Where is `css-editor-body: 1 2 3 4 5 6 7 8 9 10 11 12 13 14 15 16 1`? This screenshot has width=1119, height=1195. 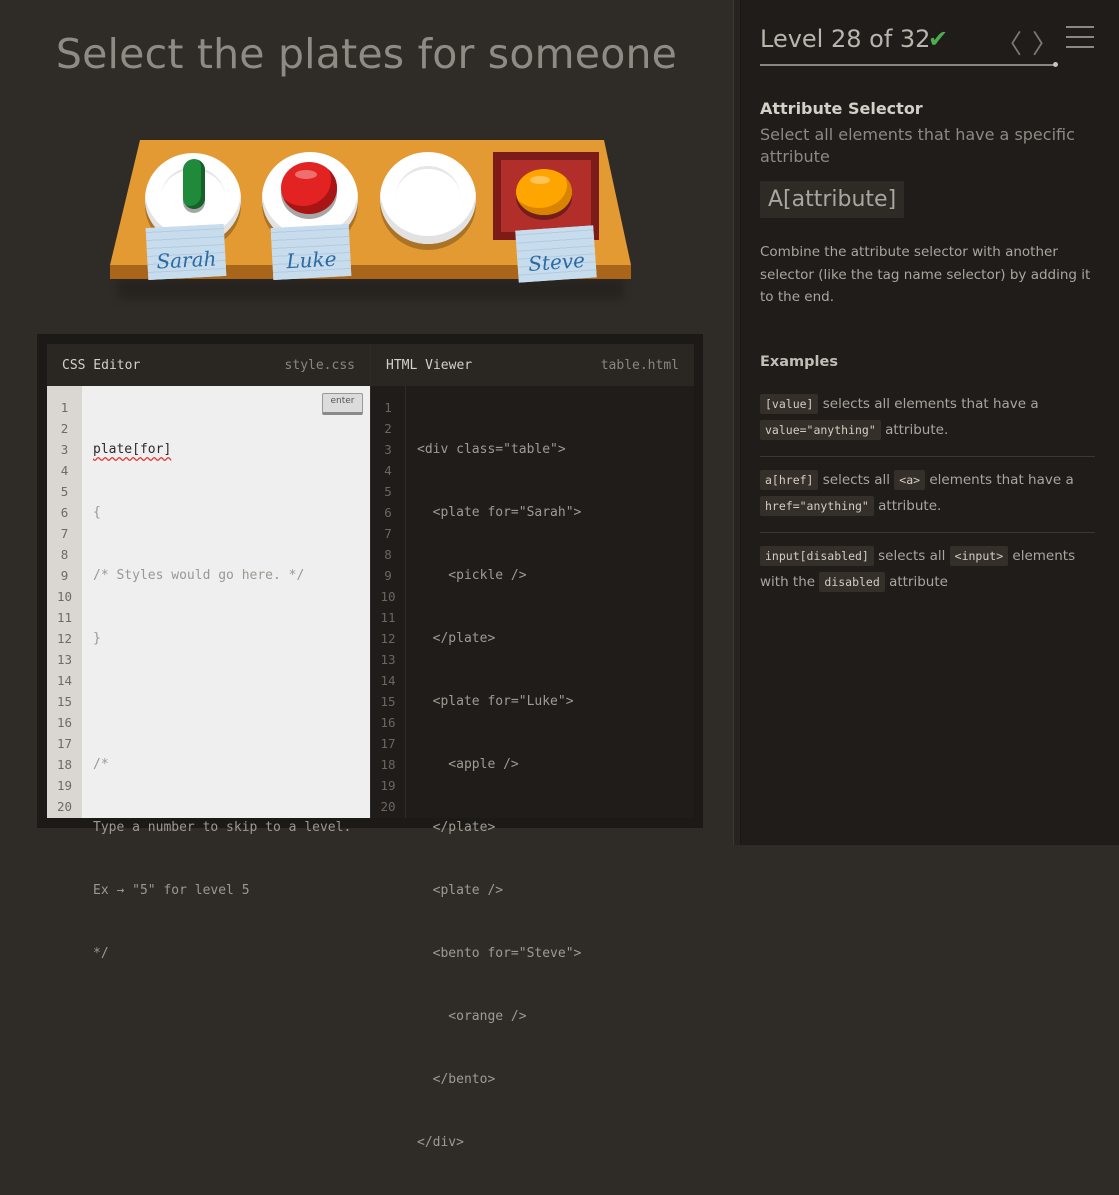
css-editor-body: 1 2 3 4 5 6 7 8 9 10 11 12 13 14 15 16 1 is located at coordinates (208, 673).